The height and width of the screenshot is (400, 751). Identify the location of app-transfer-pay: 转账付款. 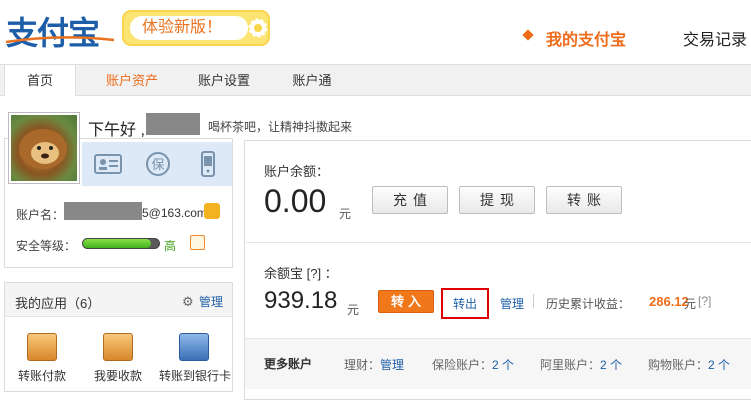
(42, 358).